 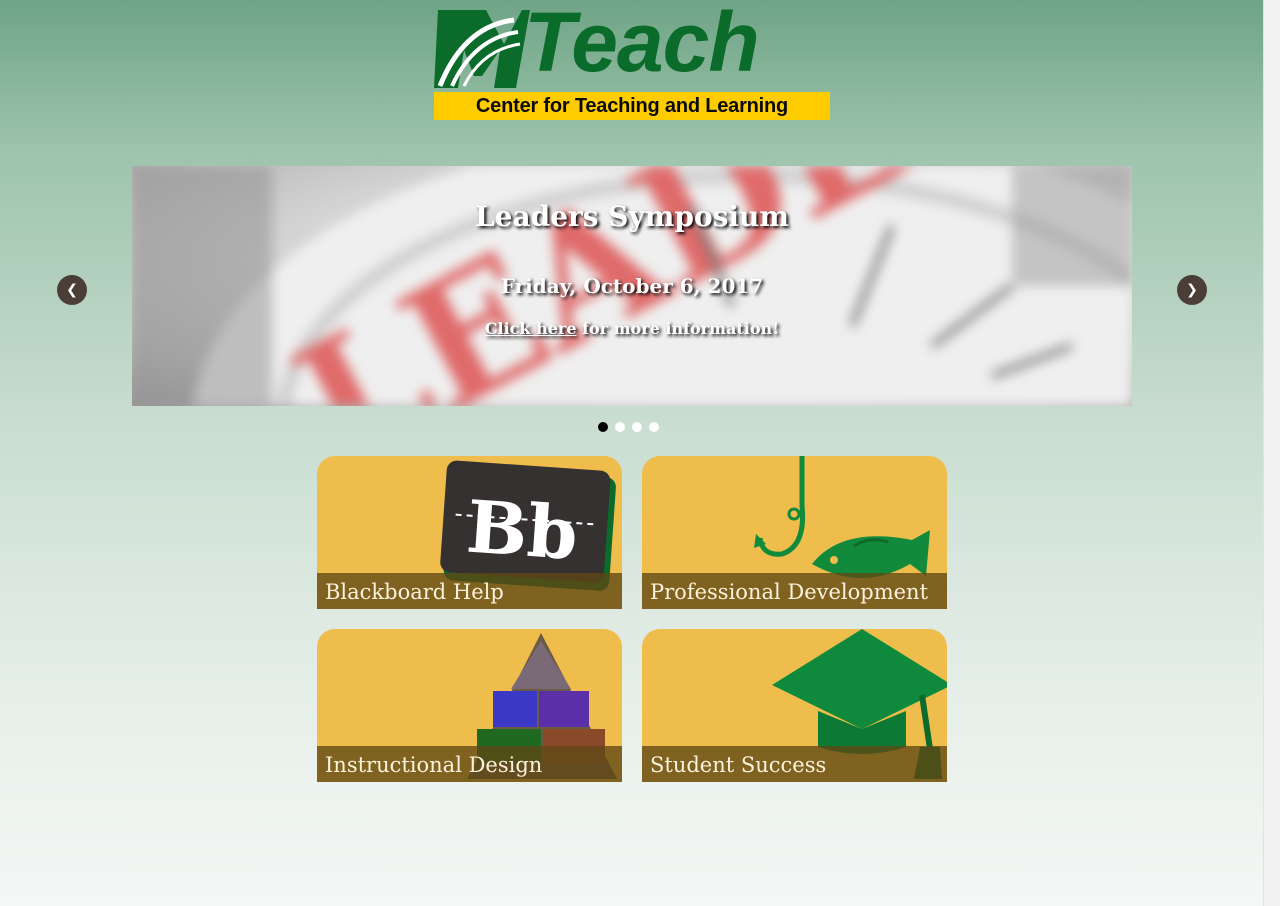 I want to click on svg-text: Bb, so click(x=522, y=530).